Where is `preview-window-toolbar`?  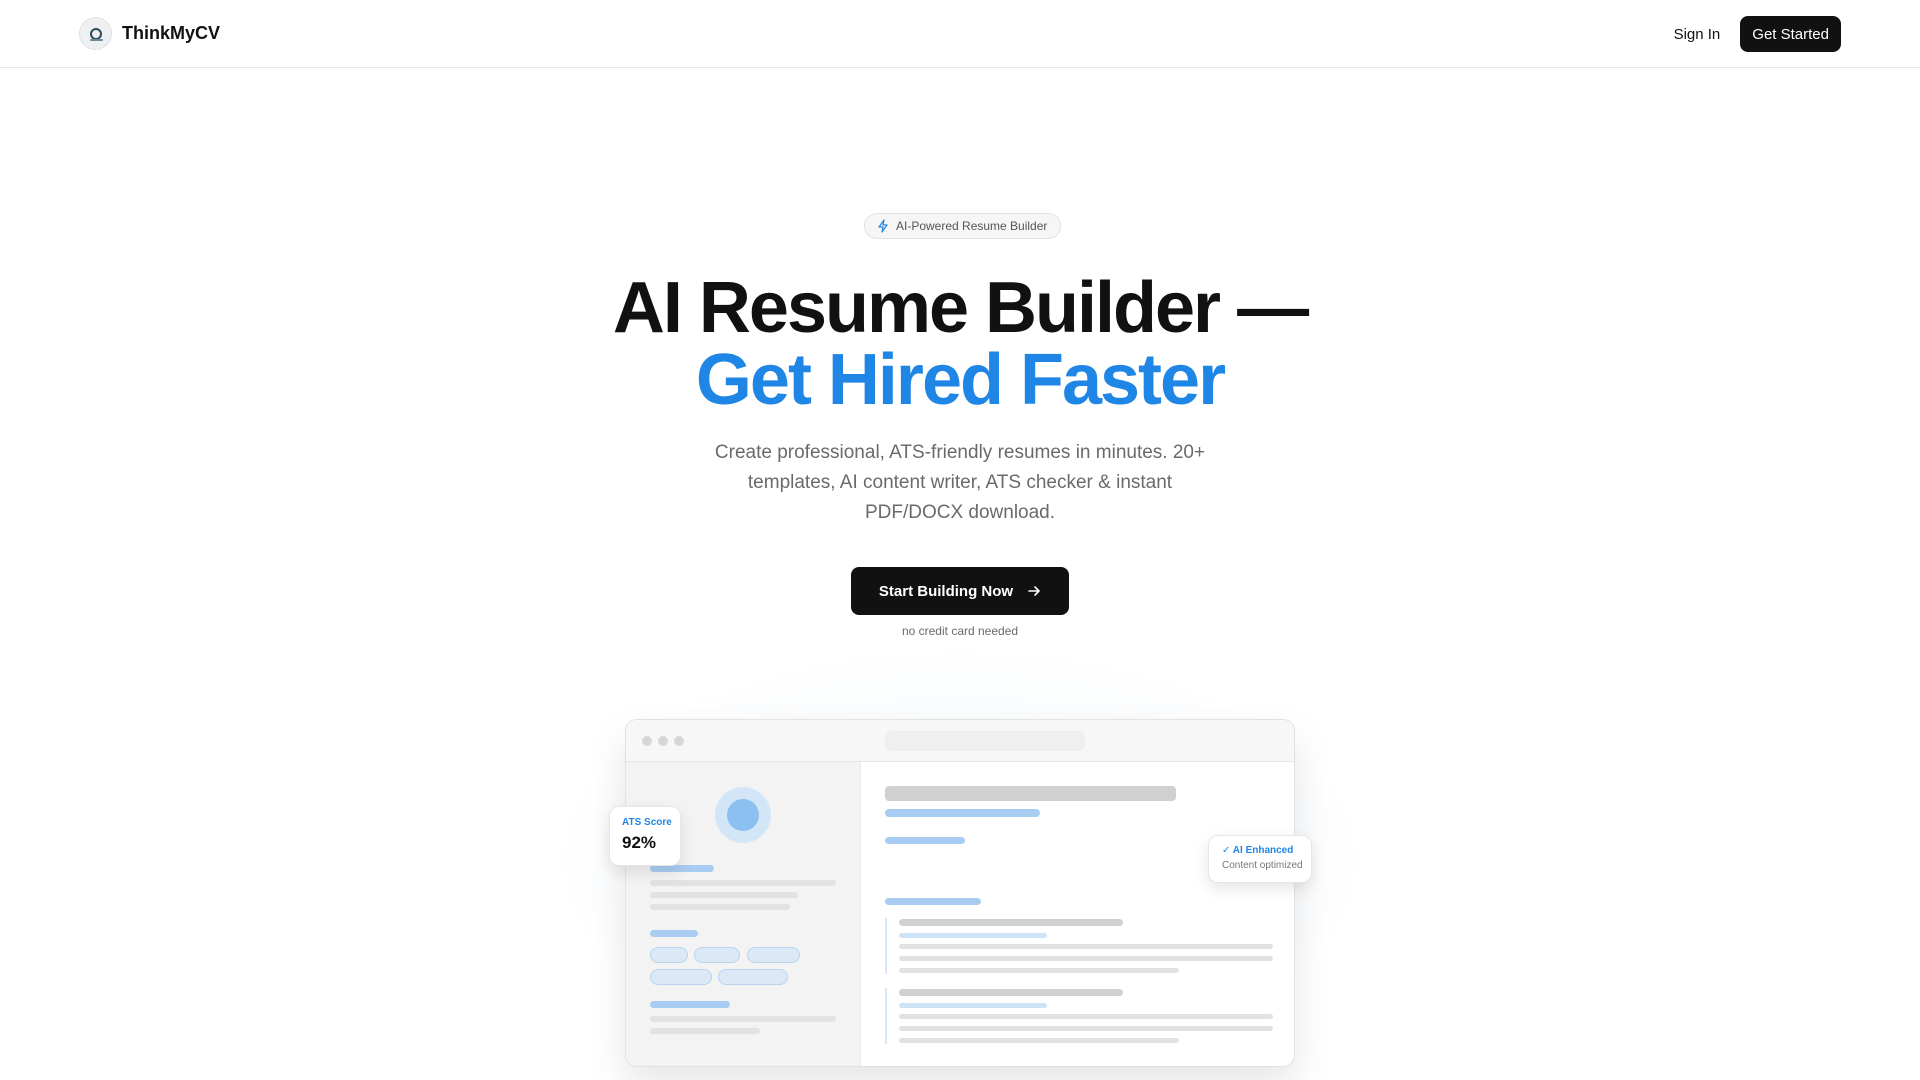 preview-window-toolbar is located at coordinates (960, 741).